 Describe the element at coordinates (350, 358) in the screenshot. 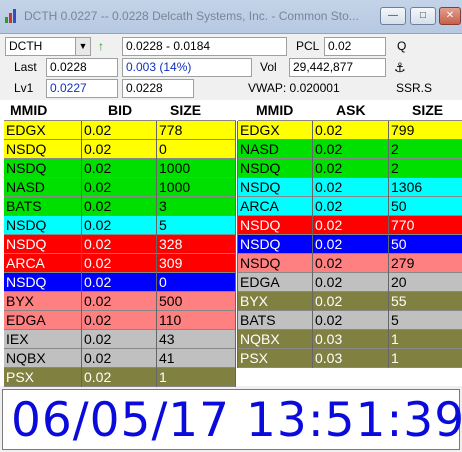

I see `ask-row: PSX 0.03 1` at that location.